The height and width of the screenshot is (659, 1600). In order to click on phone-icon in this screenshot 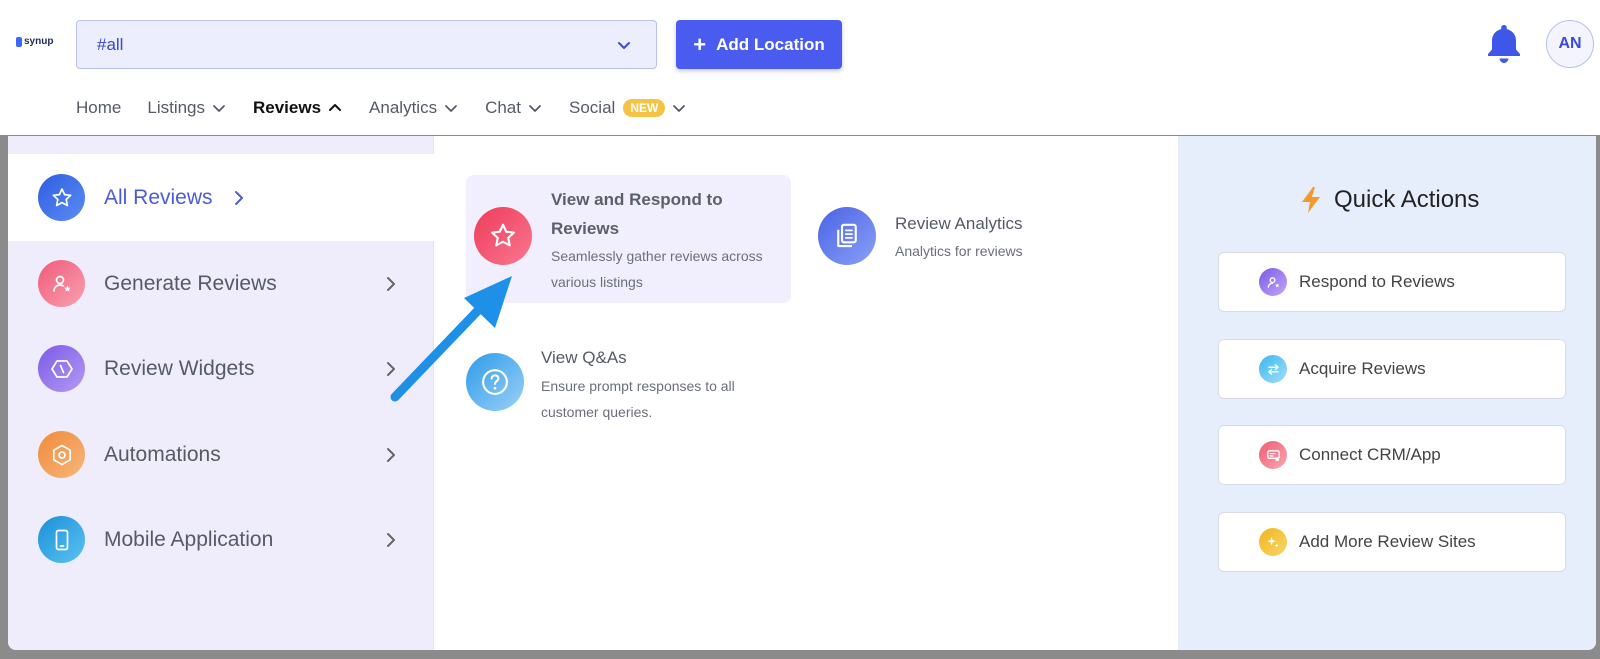, I will do `click(61, 539)`.